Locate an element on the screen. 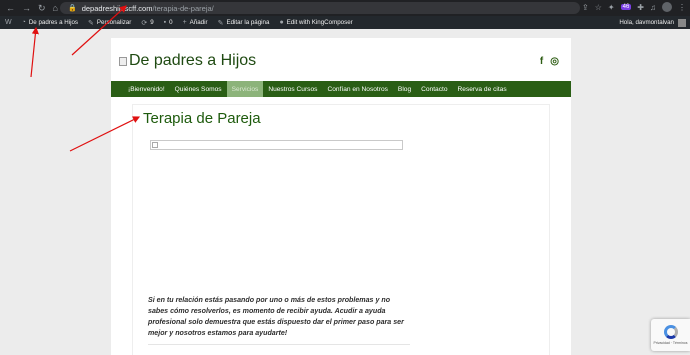  pencil-icon: ✎ is located at coordinates (220, 23).